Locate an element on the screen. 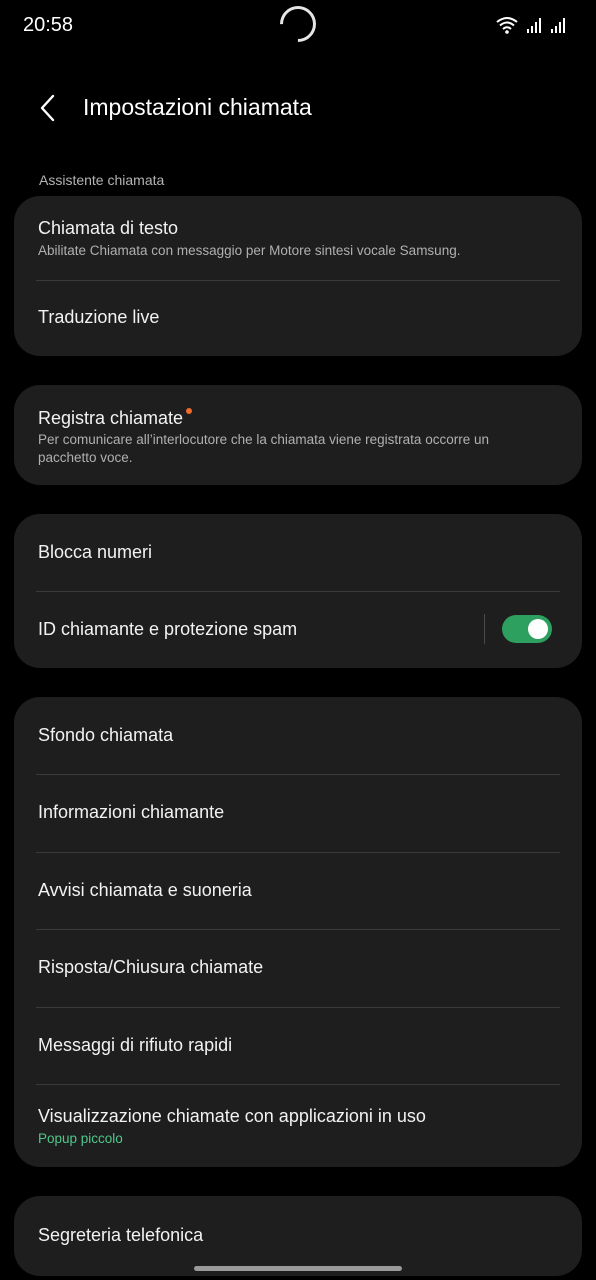 Image resolution: width=596 pixels, height=1280 pixels. app-header: Impostazioni chiamata is located at coordinates (298, 108).